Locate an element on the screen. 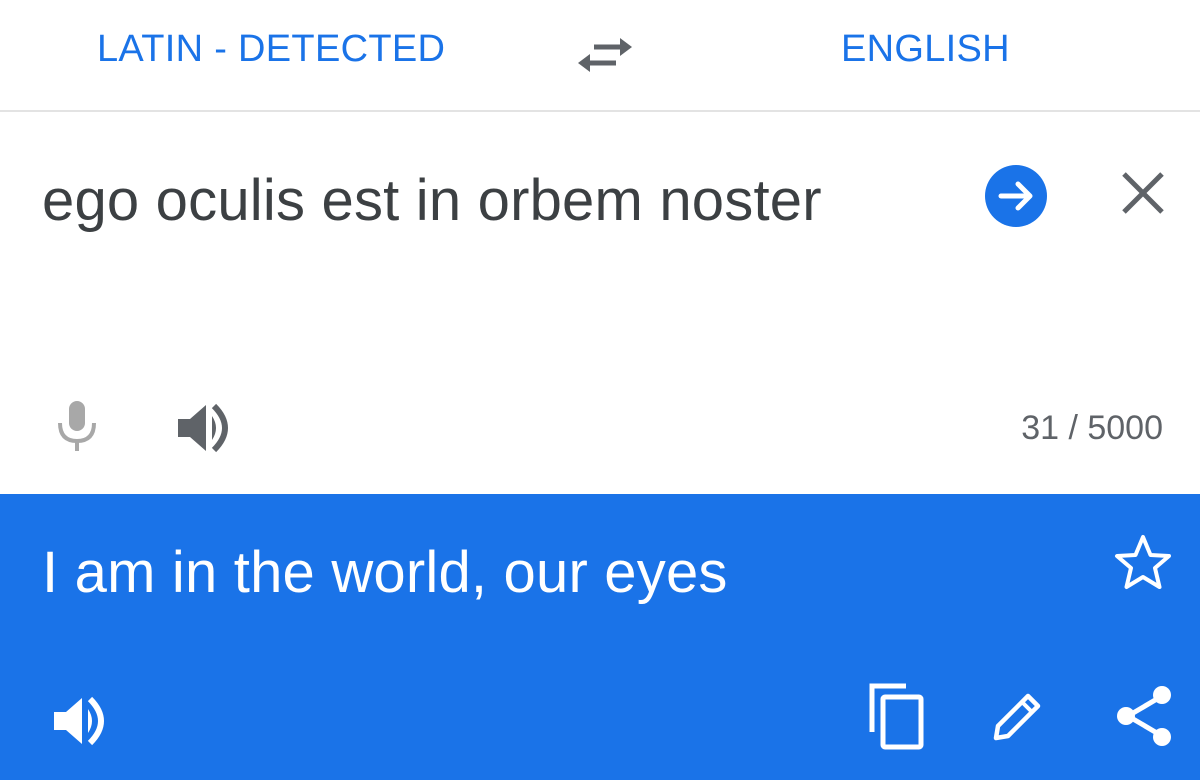  language-bar: LATIN - DETECTED ENGLISH is located at coordinates (600, 56).